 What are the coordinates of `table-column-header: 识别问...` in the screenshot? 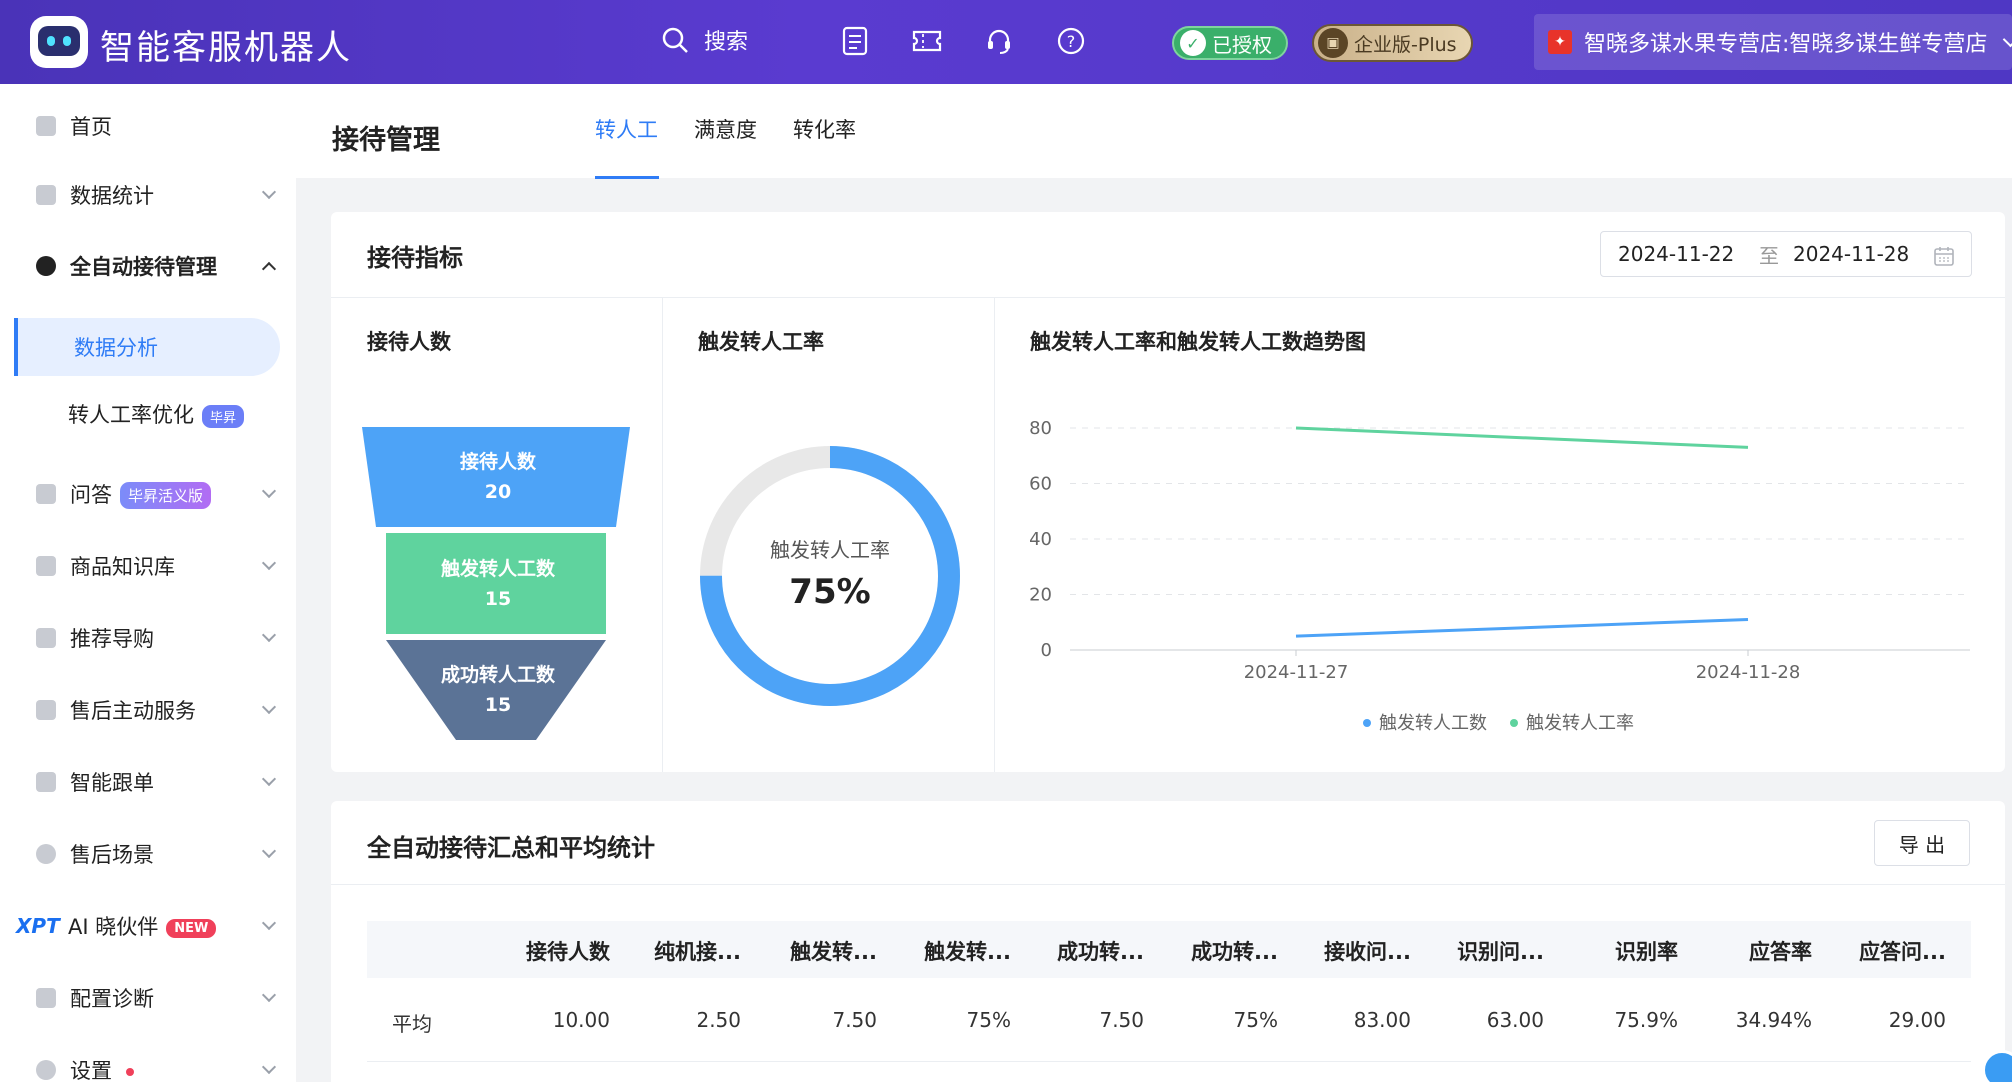 It's located at (1500, 952).